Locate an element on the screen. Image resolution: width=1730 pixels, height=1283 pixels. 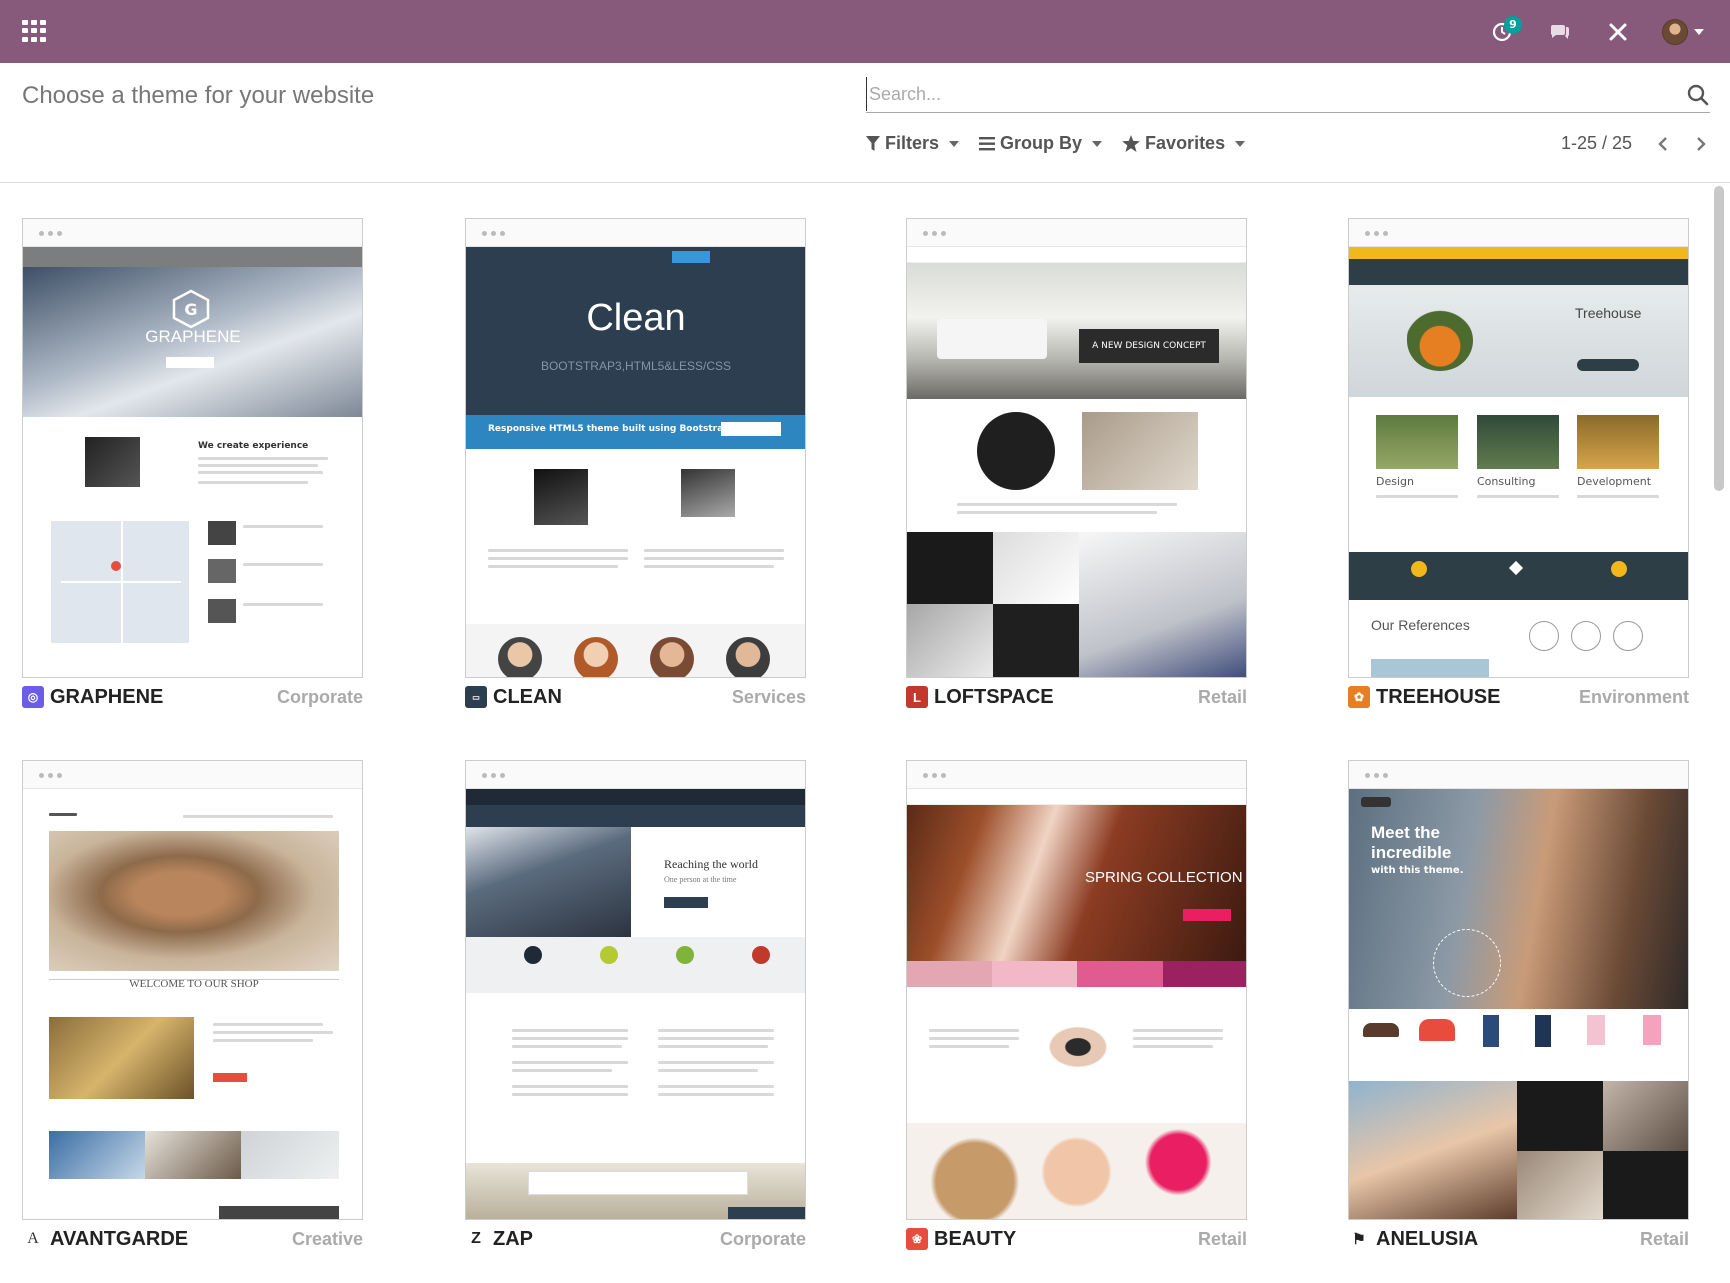
loftspace-icon: L is located at coordinates (917, 697).